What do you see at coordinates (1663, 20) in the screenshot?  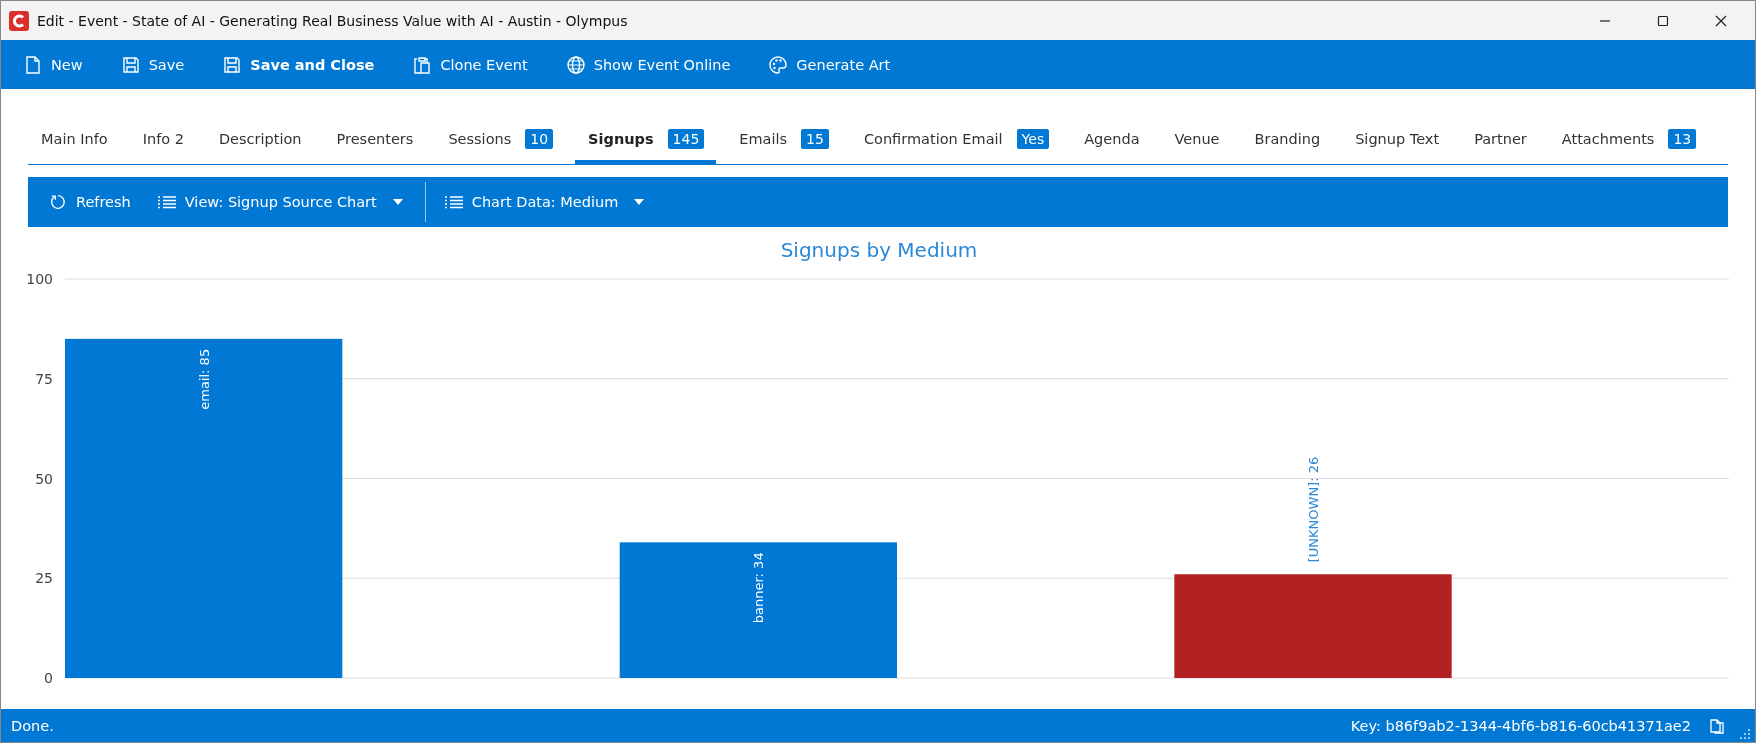 I see `maximize-icon` at bounding box center [1663, 20].